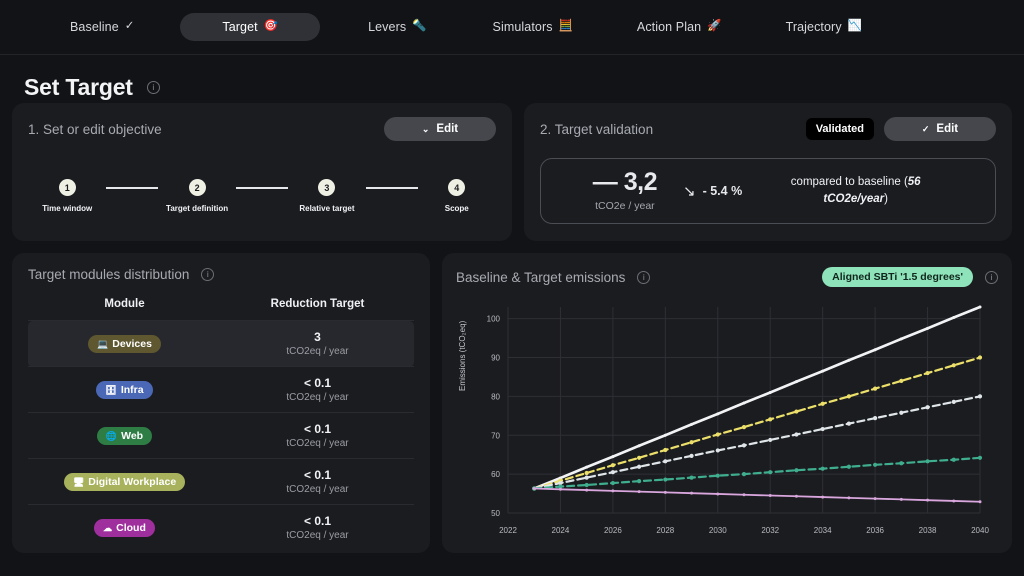 This screenshot has height=576, width=1024. I want to click on chart-x-tick: 2030, so click(718, 530).